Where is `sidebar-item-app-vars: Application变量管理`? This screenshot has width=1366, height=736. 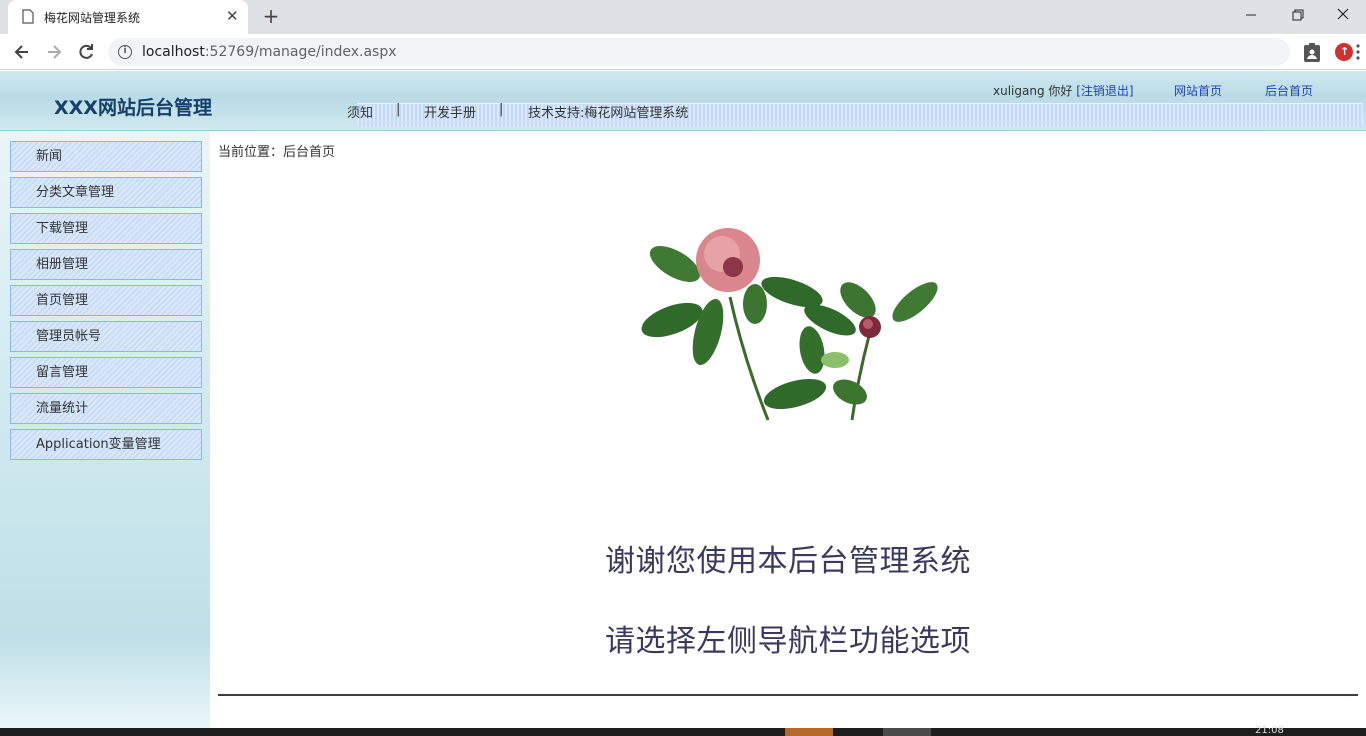 sidebar-item-app-vars: Application变量管理 is located at coordinates (106, 444).